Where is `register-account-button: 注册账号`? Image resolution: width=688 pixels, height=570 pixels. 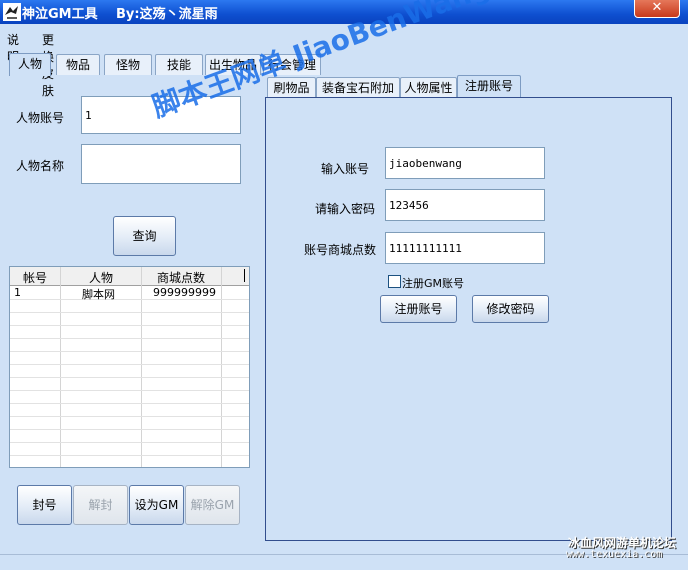 register-account-button: 注册账号 is located at coordinates (418, 309).